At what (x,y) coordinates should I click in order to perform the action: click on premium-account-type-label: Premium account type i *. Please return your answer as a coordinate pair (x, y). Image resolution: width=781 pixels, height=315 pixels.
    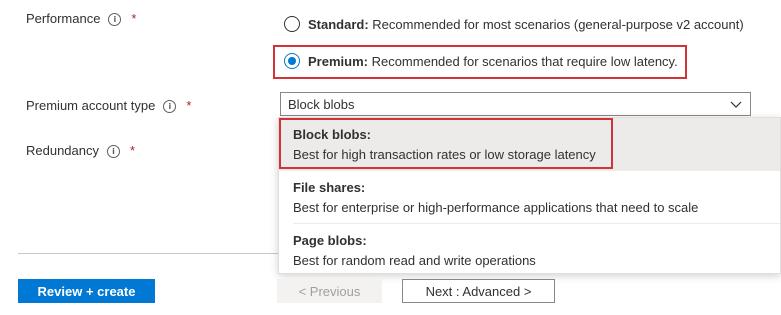
    Looking at the image, I should click on (109, 105).